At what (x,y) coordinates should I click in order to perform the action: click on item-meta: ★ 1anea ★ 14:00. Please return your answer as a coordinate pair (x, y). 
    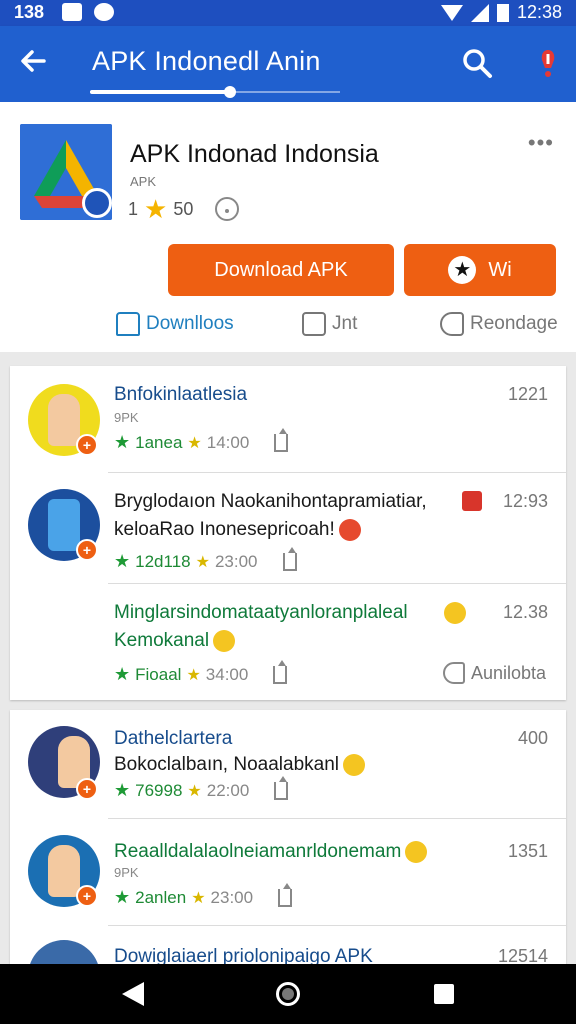
    Looking at the image, I should click on (201, 440).